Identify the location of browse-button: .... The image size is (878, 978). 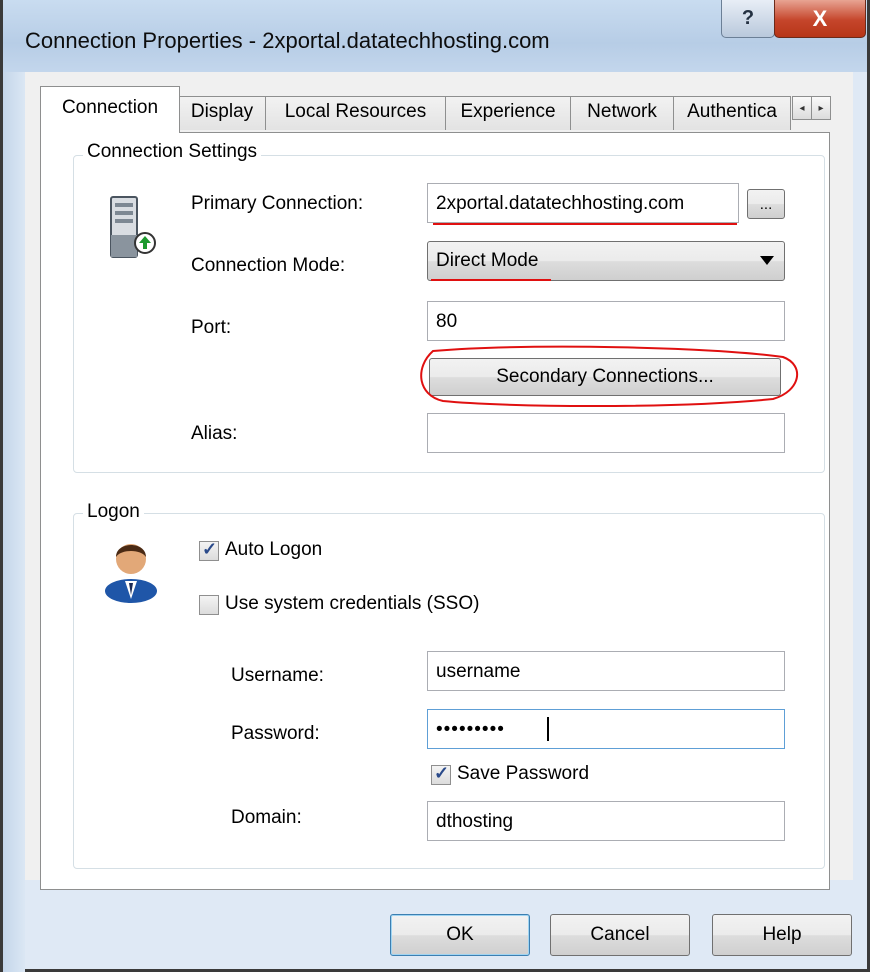
(766, 204).